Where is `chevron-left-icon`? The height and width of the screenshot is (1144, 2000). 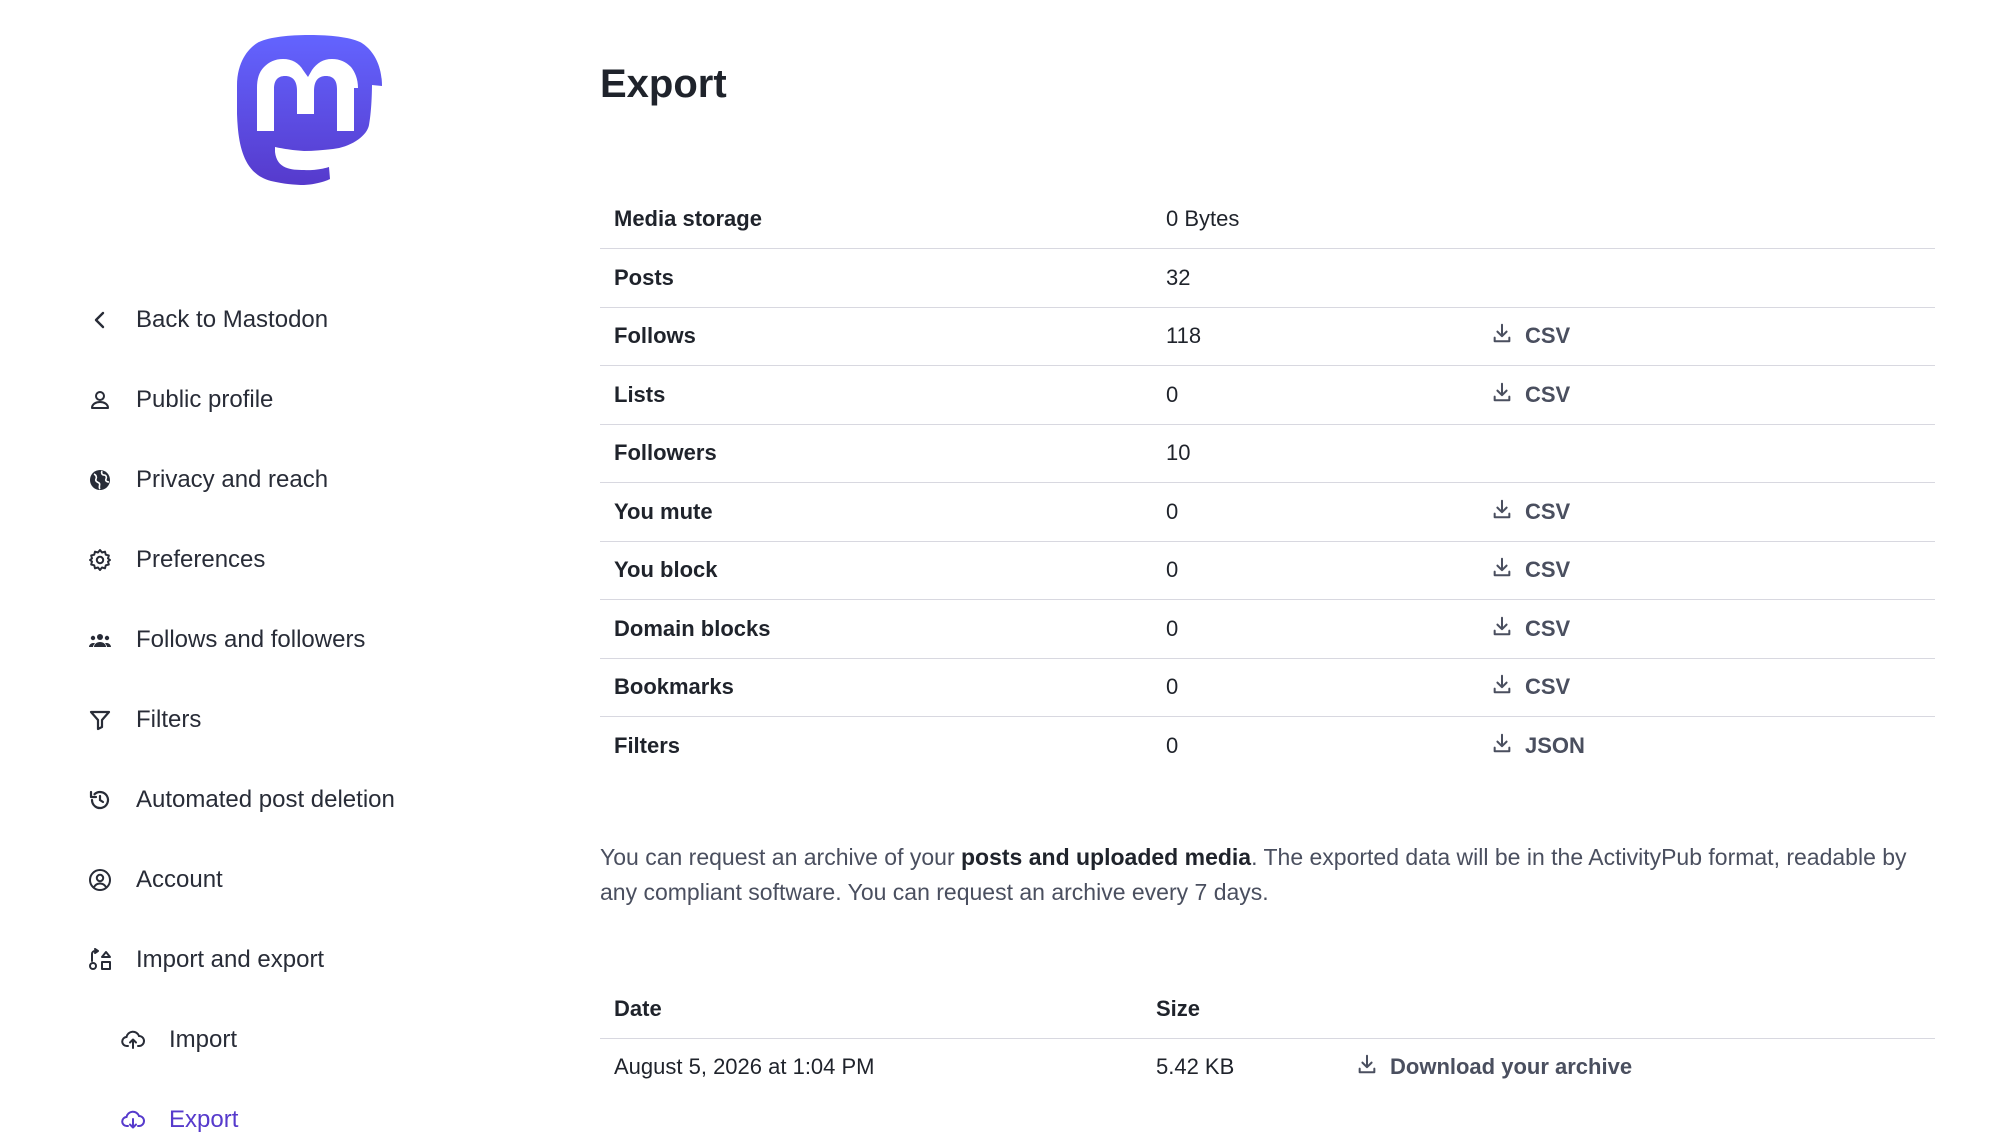
chevron-left-icon is located at coordinates (100, 320).